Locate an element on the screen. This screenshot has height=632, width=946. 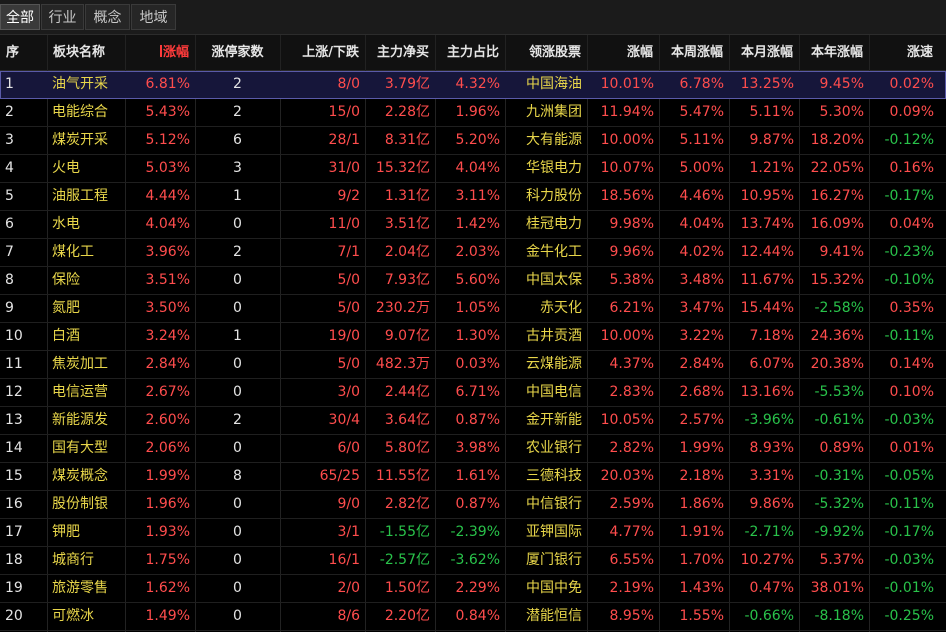
cell-leading-stock: 亚钾国际 is located at coordinates (546, 532).